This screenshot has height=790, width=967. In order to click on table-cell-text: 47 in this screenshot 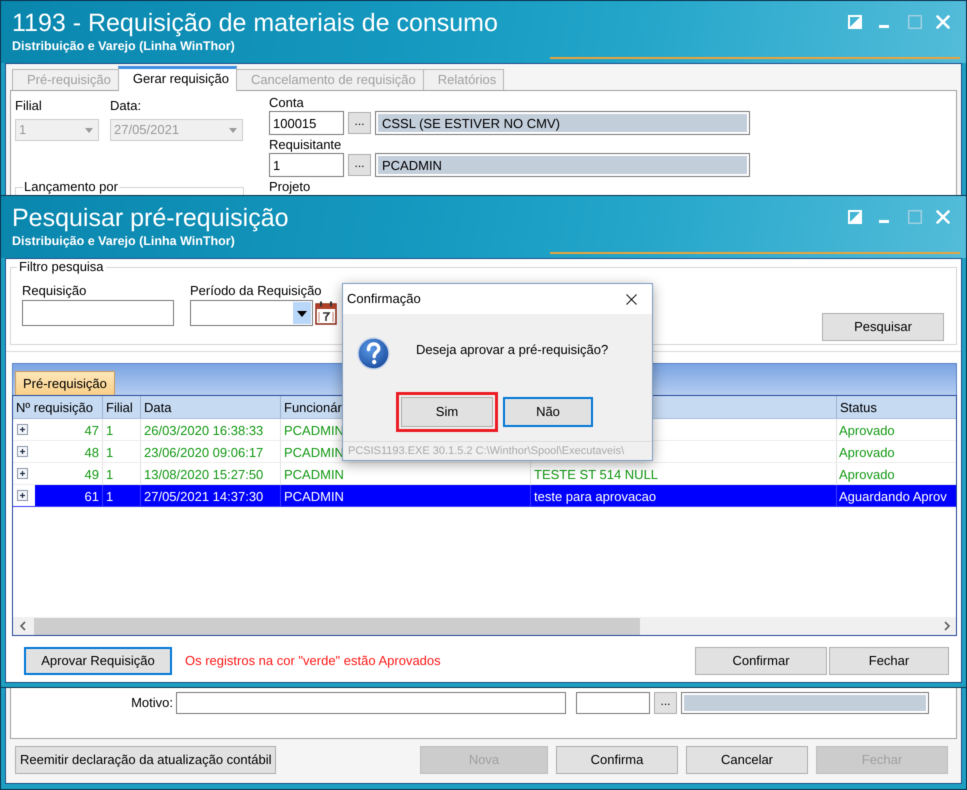, I will do `click(91, 430)`.